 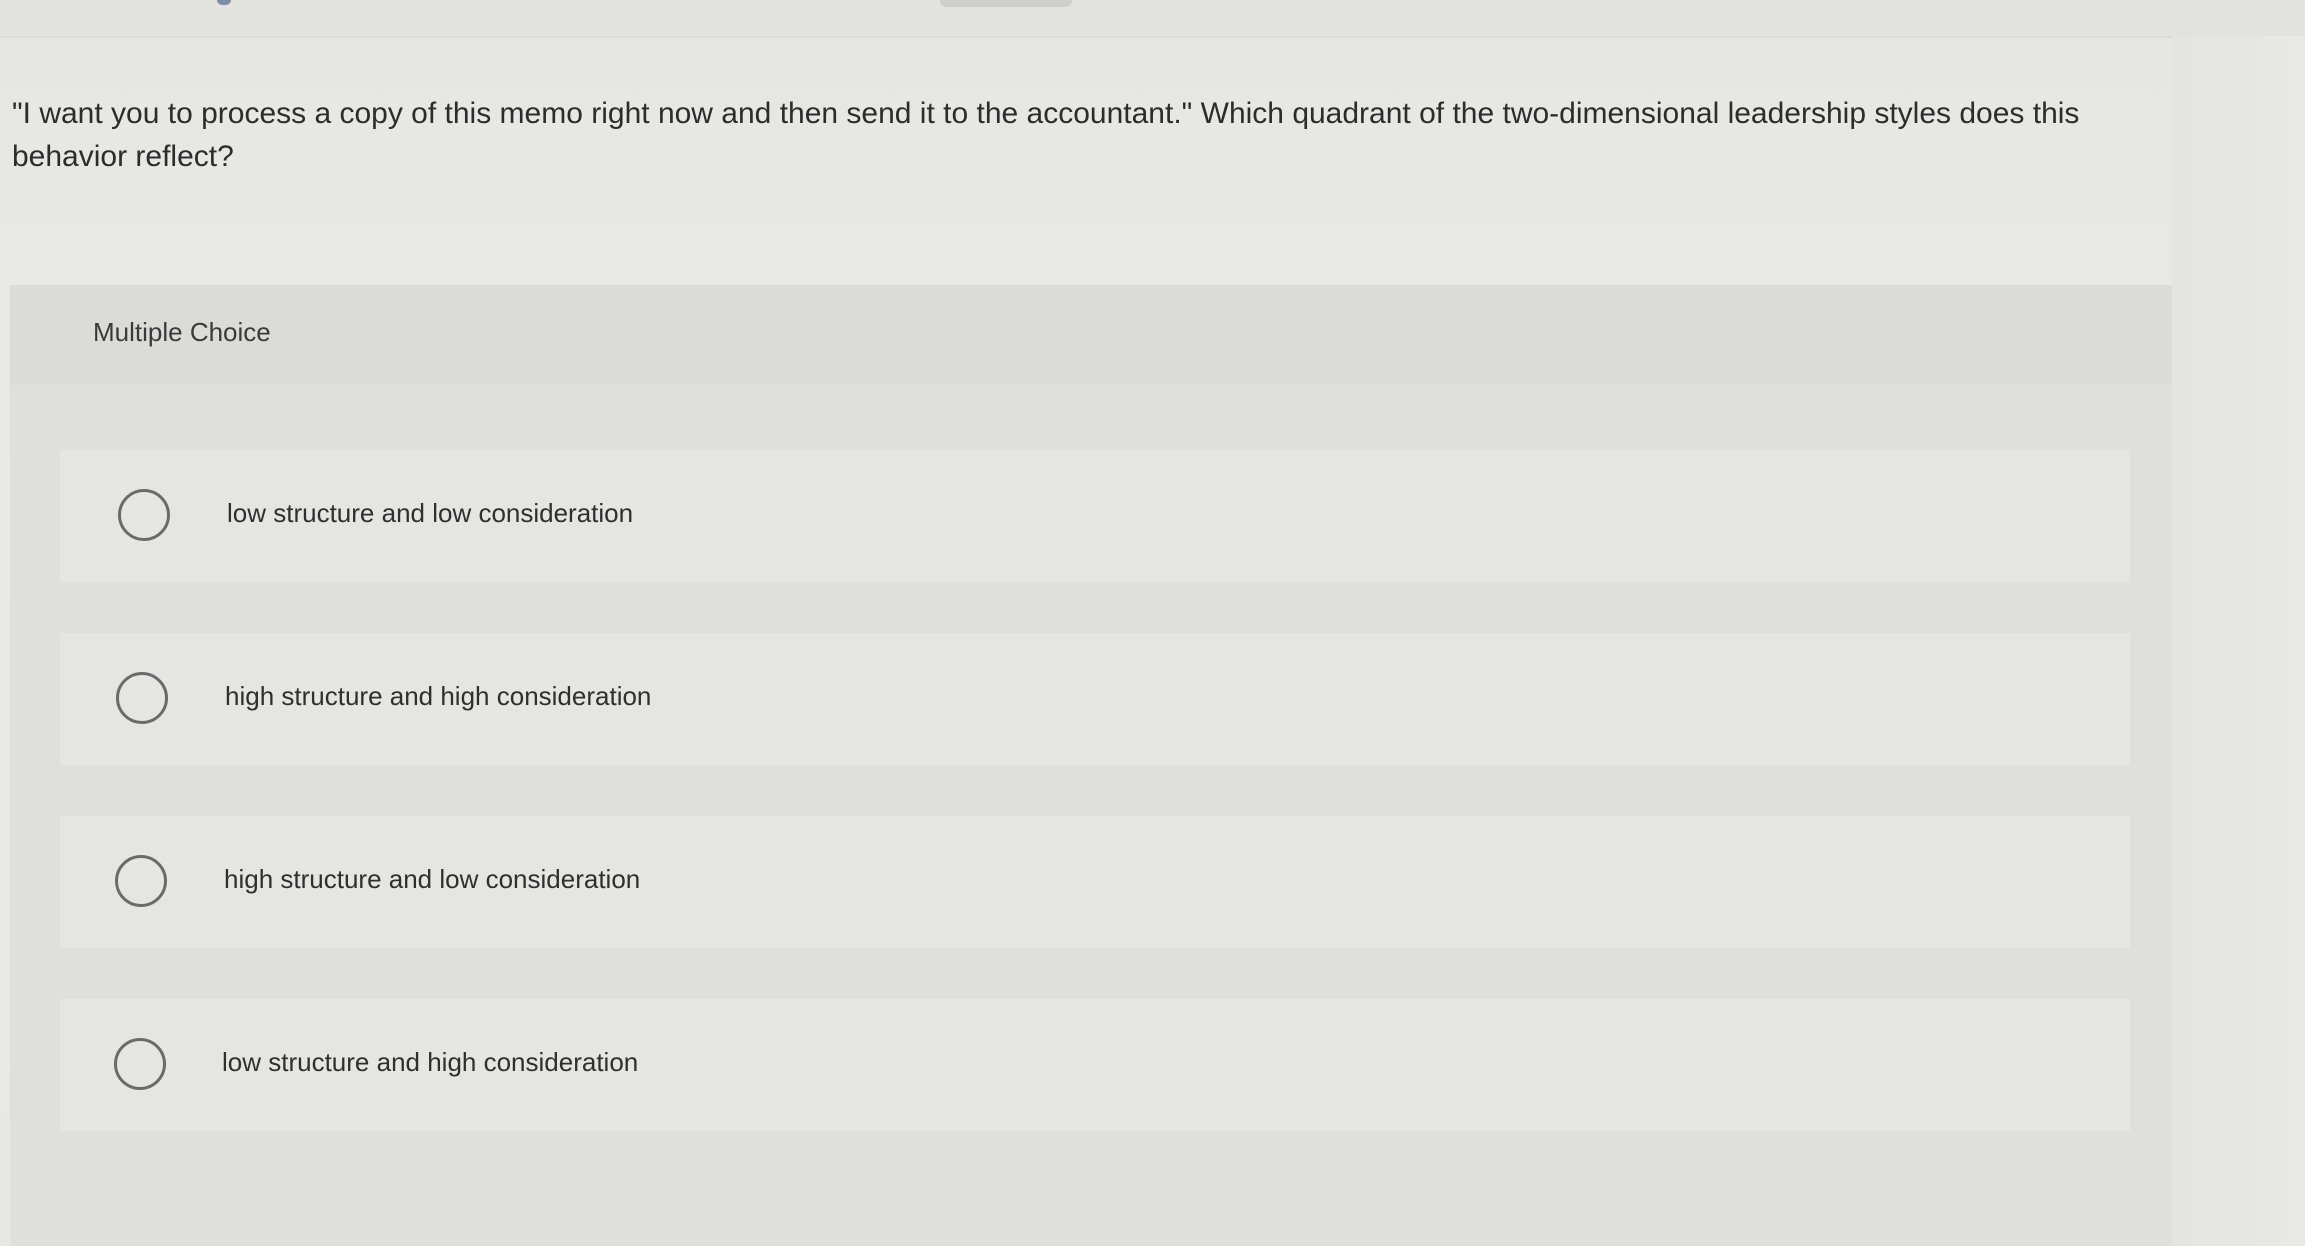 What do you see at coordinates (432, 879) in the screenshot?
I see `answer-option-label: high structure and low consideration` at bounding box center [432, 879].